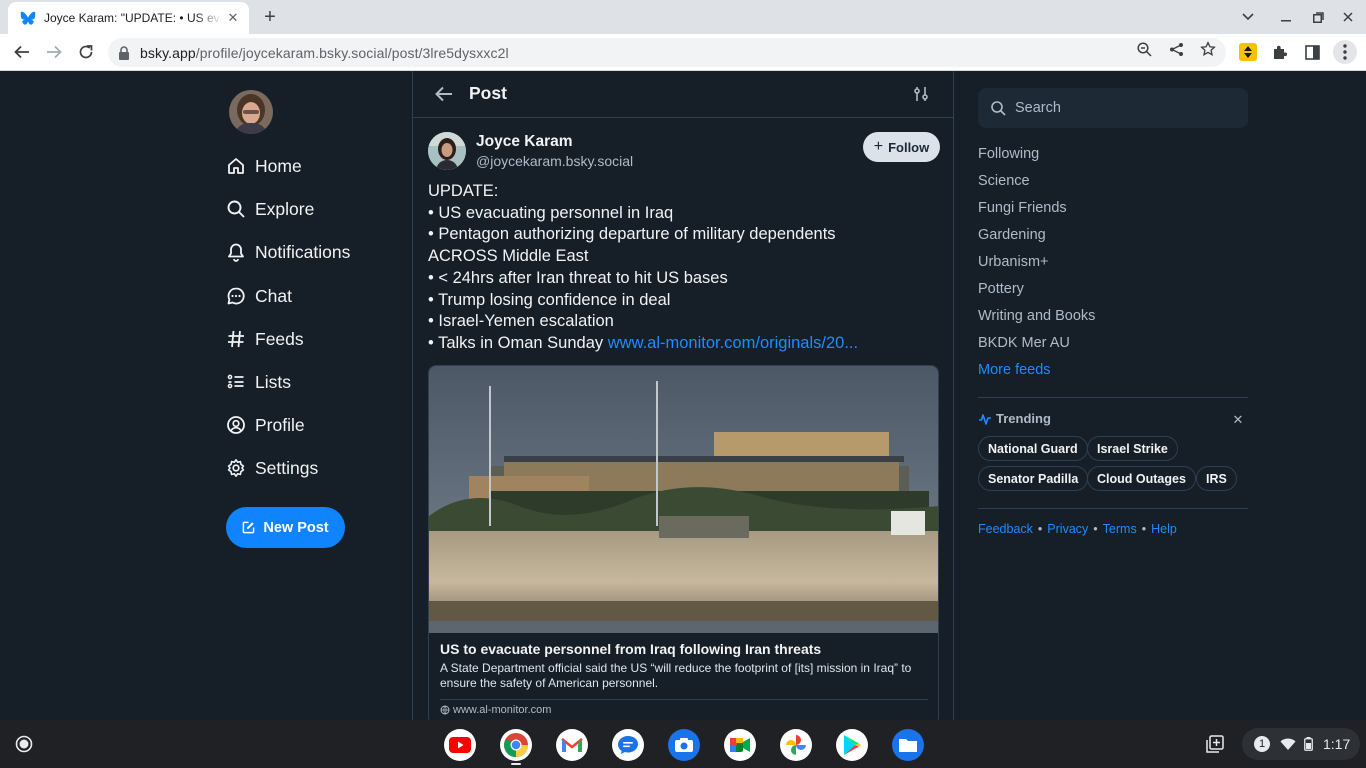 This screenshot has width=1366, height=768. What do you see at coordinates (463, 191) in the screenshot?
I see `post-line: UPDATE:` at bounding box center [463, 191].